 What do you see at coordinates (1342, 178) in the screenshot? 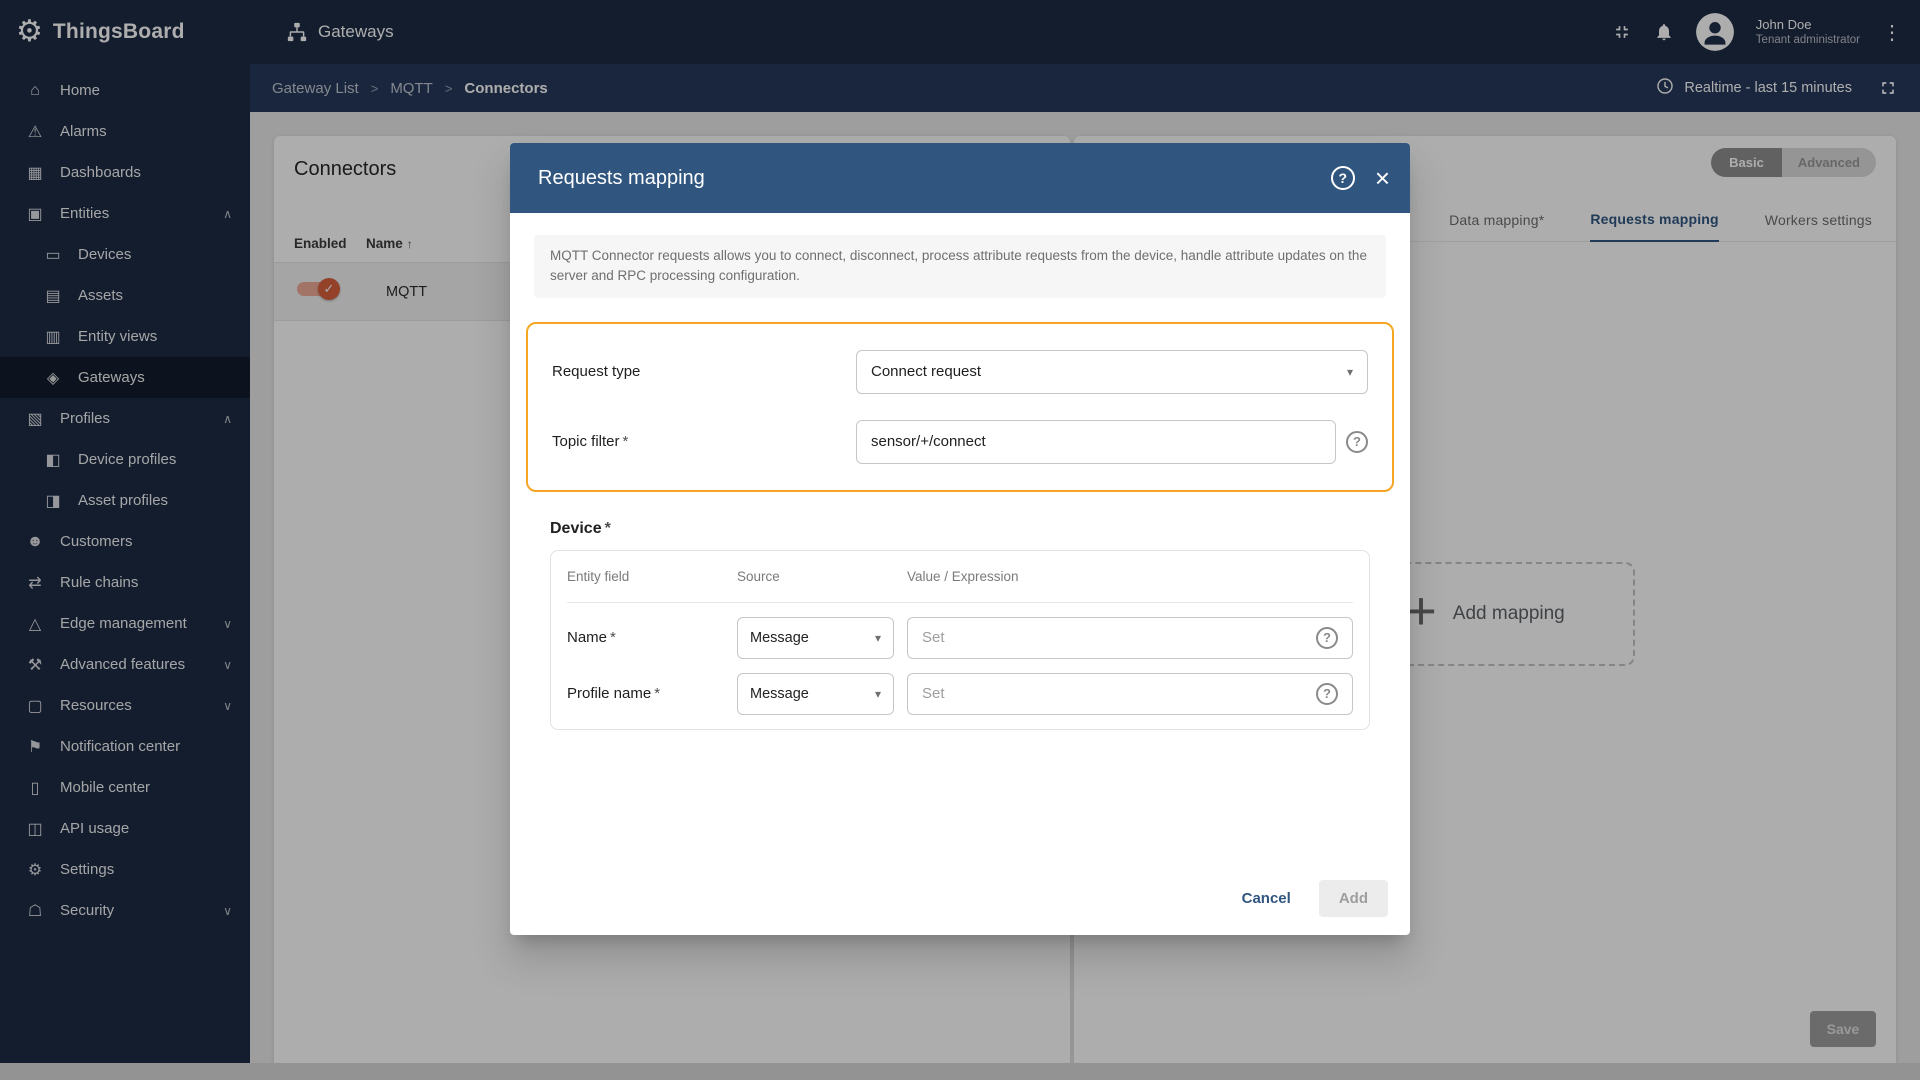
I see `dialog-help-icon: ?` at bounding box center [1342, 178].